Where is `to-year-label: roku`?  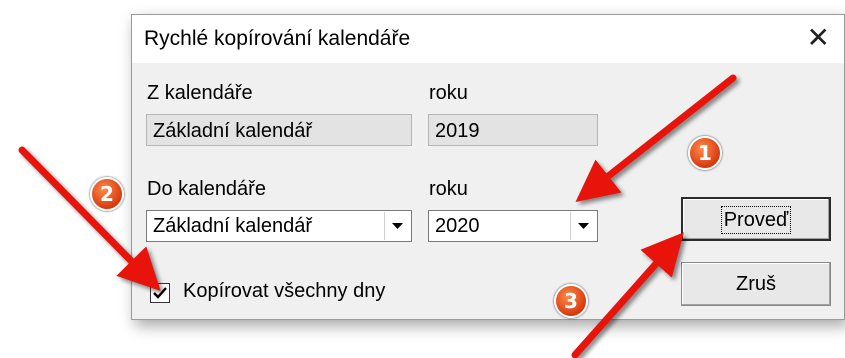
to-year-label: roku is located at coordinates (448, 189).